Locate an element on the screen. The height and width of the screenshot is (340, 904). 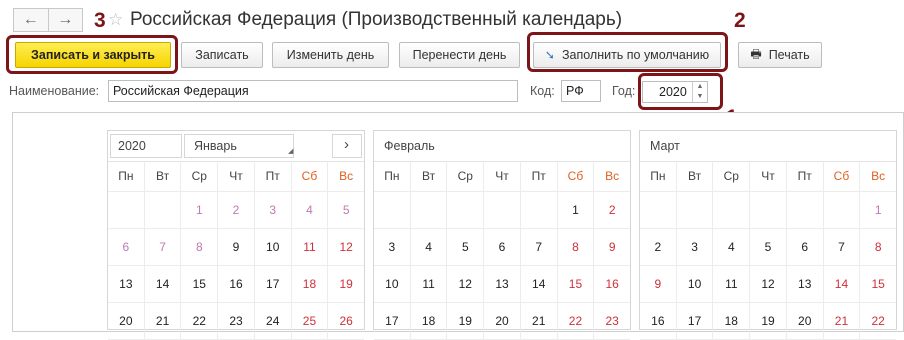
week-row: 12345 is located at coordinates (236, 210).